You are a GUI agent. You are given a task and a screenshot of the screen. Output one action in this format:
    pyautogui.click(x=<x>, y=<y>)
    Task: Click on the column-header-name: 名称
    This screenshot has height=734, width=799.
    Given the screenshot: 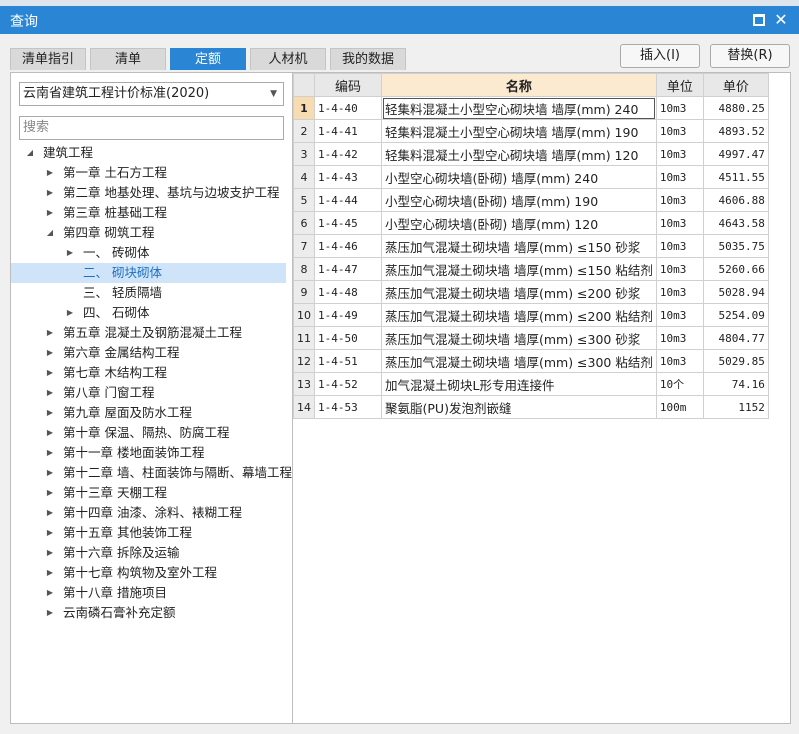 What is the action you would take?
    pyautogui.click(x=519, y=85)
    